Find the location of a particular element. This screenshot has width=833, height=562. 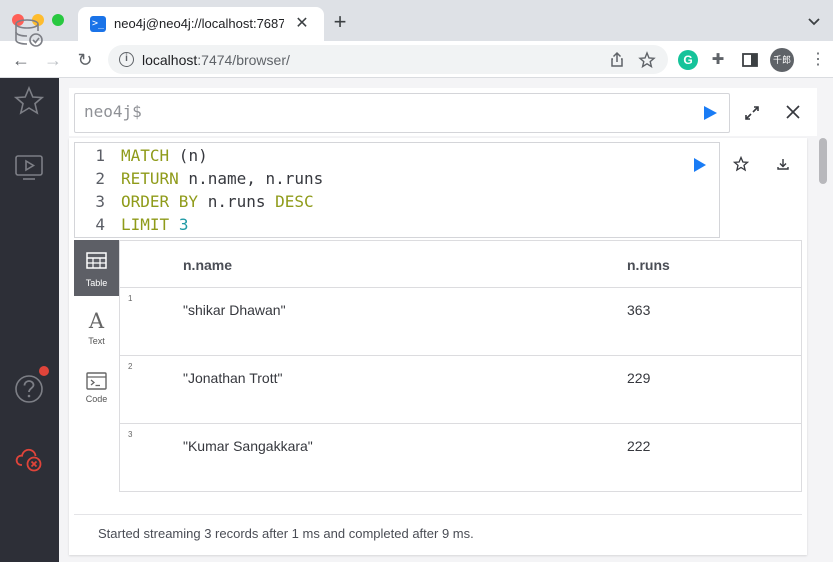

neo4j-sidebar is located at coordinates (29, 320).